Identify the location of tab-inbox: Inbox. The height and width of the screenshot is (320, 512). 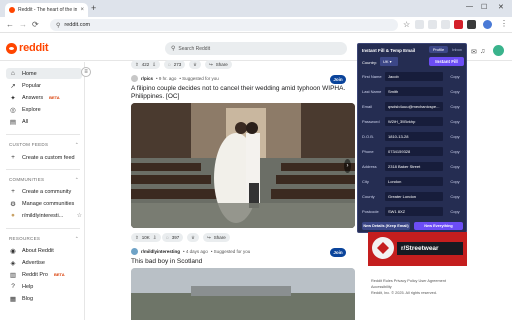
(457, 49).